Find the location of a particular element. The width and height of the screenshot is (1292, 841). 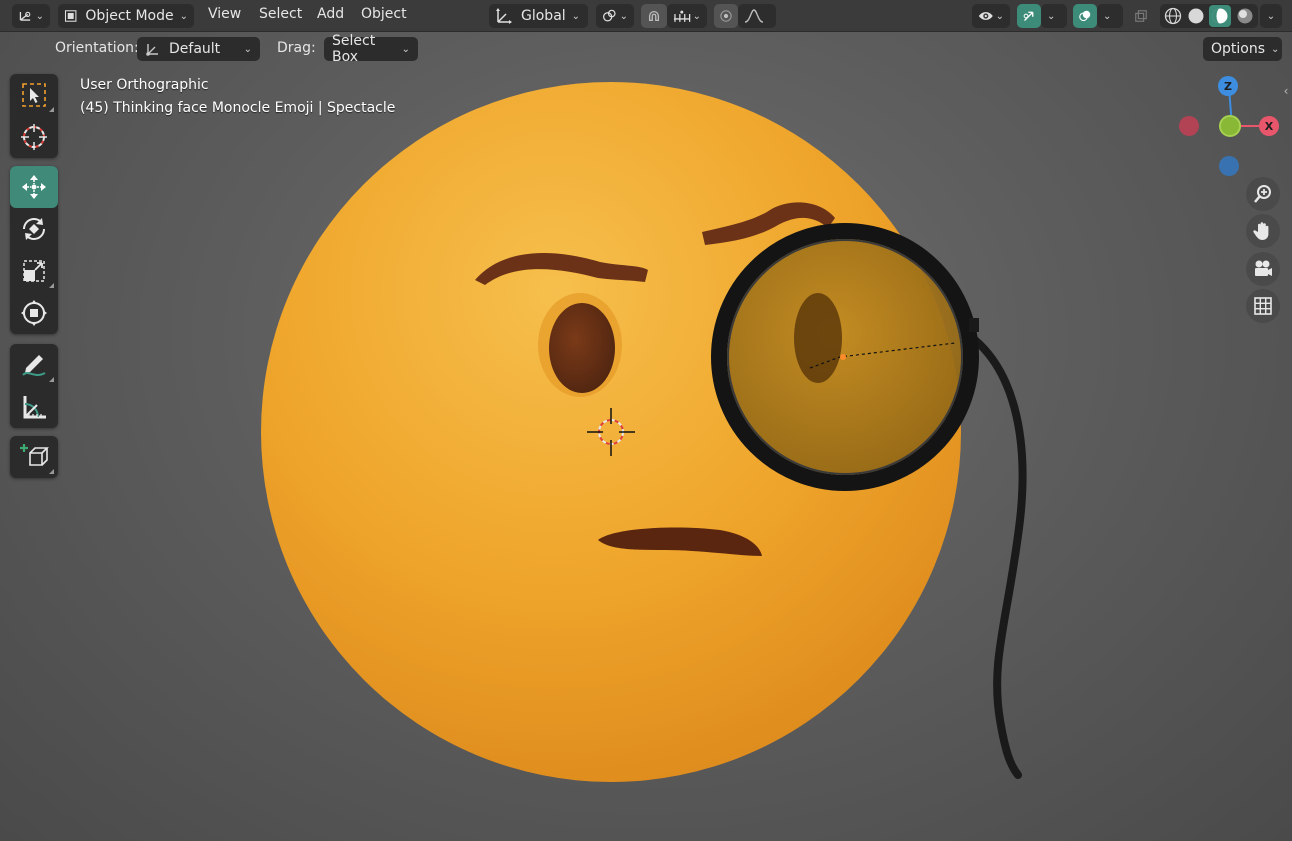

overlay-dropdown: ⌄ is located at coordinates (1110, 16).